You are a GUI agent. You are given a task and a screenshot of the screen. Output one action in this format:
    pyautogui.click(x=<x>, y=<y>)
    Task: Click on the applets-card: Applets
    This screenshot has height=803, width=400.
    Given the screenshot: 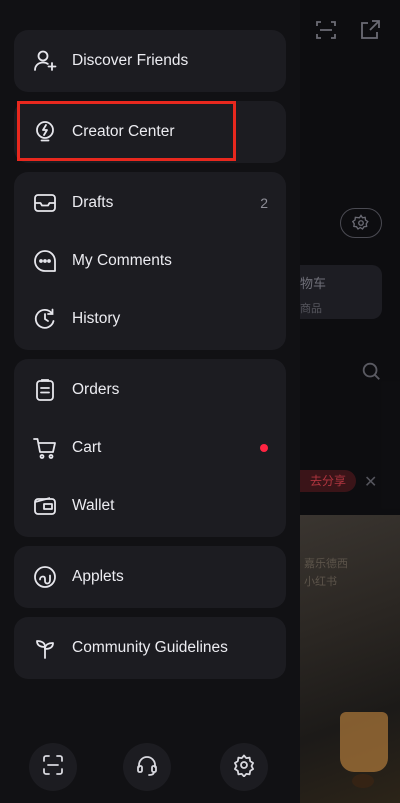 What is the action you would take?
    pyautogui.click(x=150, y=577)
    